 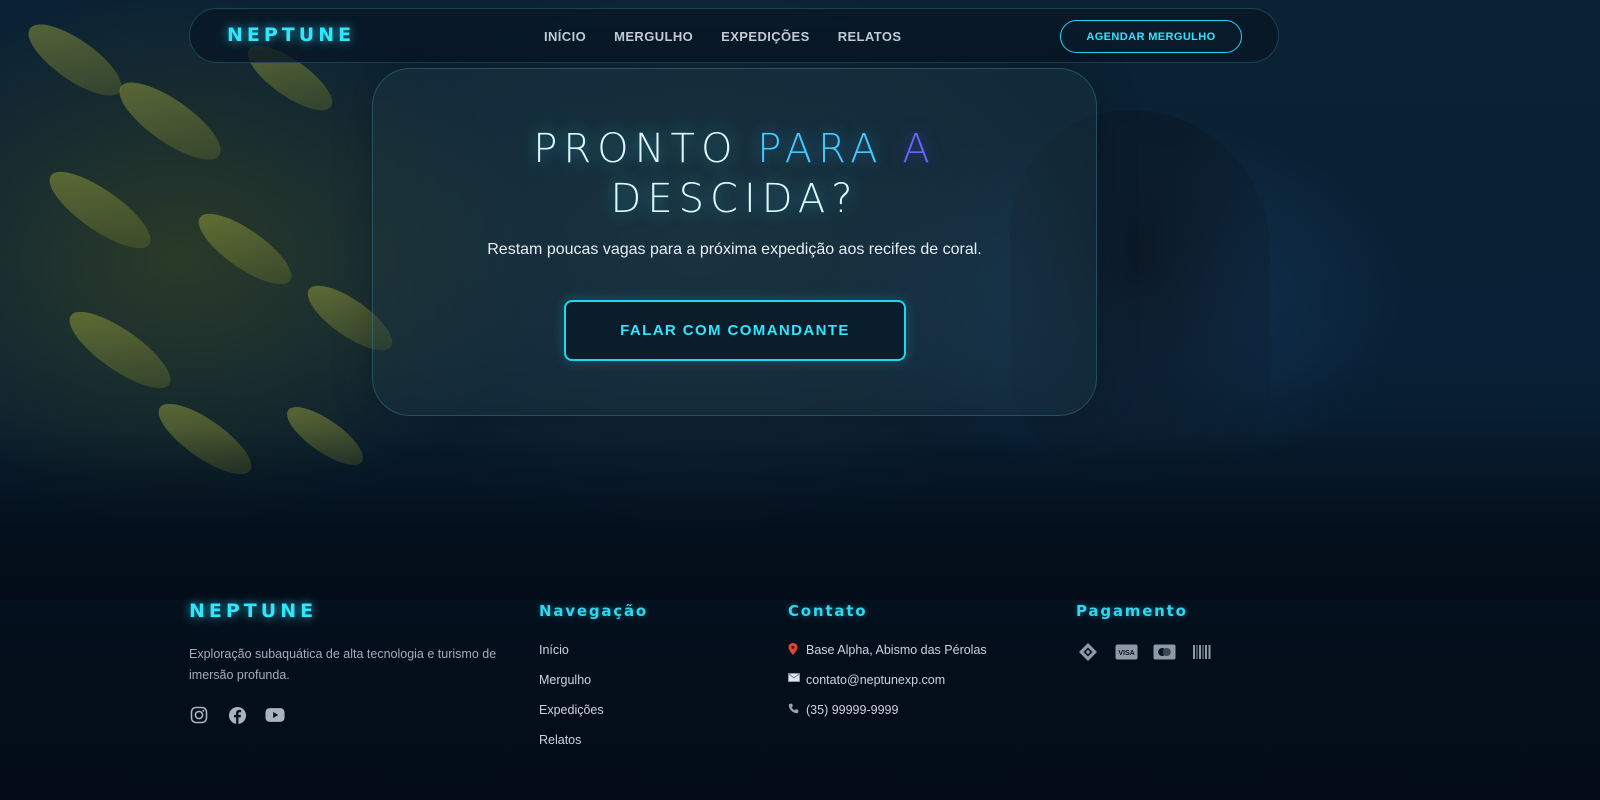 I want to click on visa-icon: VISA, so click(x=1126, y=652).